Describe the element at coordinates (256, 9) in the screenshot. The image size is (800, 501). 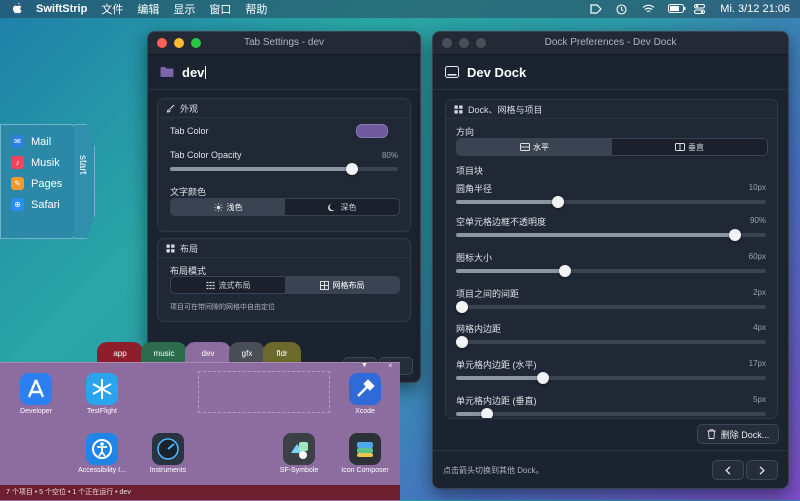
I see `menu-help: 帮助` at that location.